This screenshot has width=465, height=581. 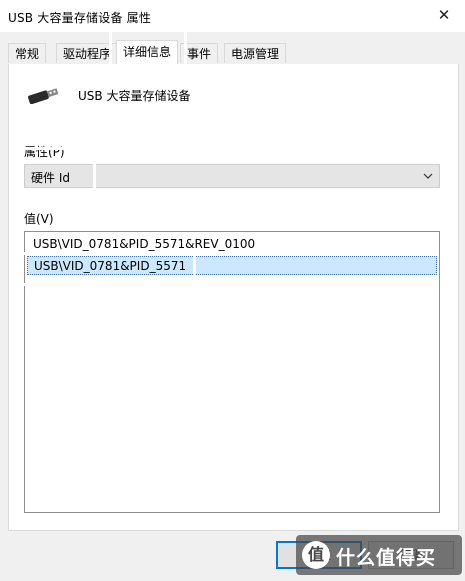 I want to click on close-icon: ✕, so click(x=444, y=15).